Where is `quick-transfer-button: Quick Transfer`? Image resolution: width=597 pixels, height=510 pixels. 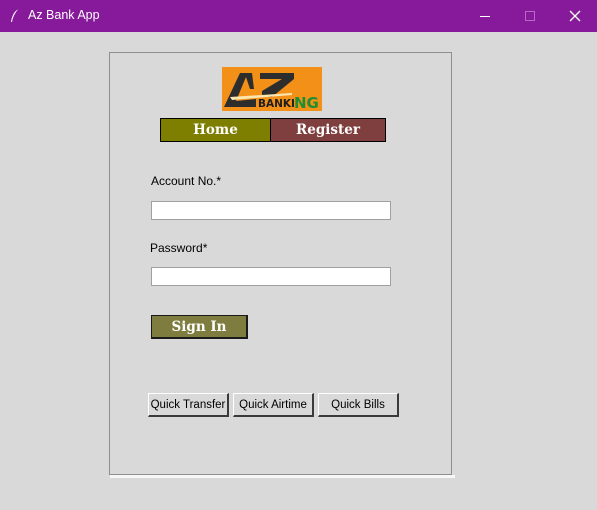
quick-transfer-button: Quick Transfer is located at coordinates (188, 405).